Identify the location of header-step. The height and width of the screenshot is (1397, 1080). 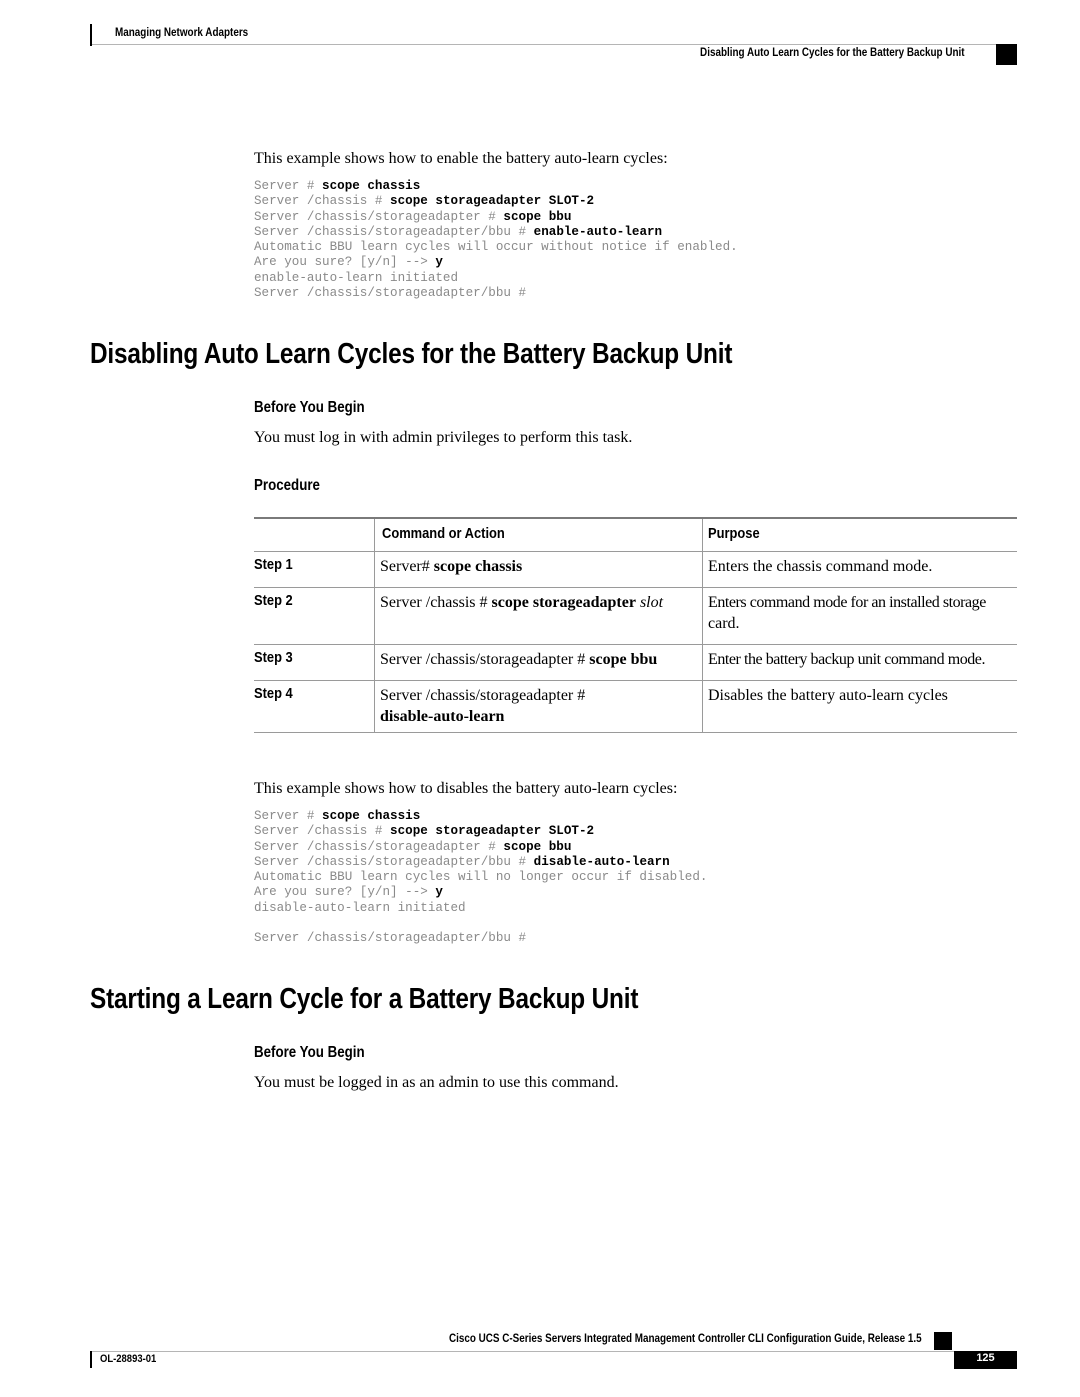
(314, 534).